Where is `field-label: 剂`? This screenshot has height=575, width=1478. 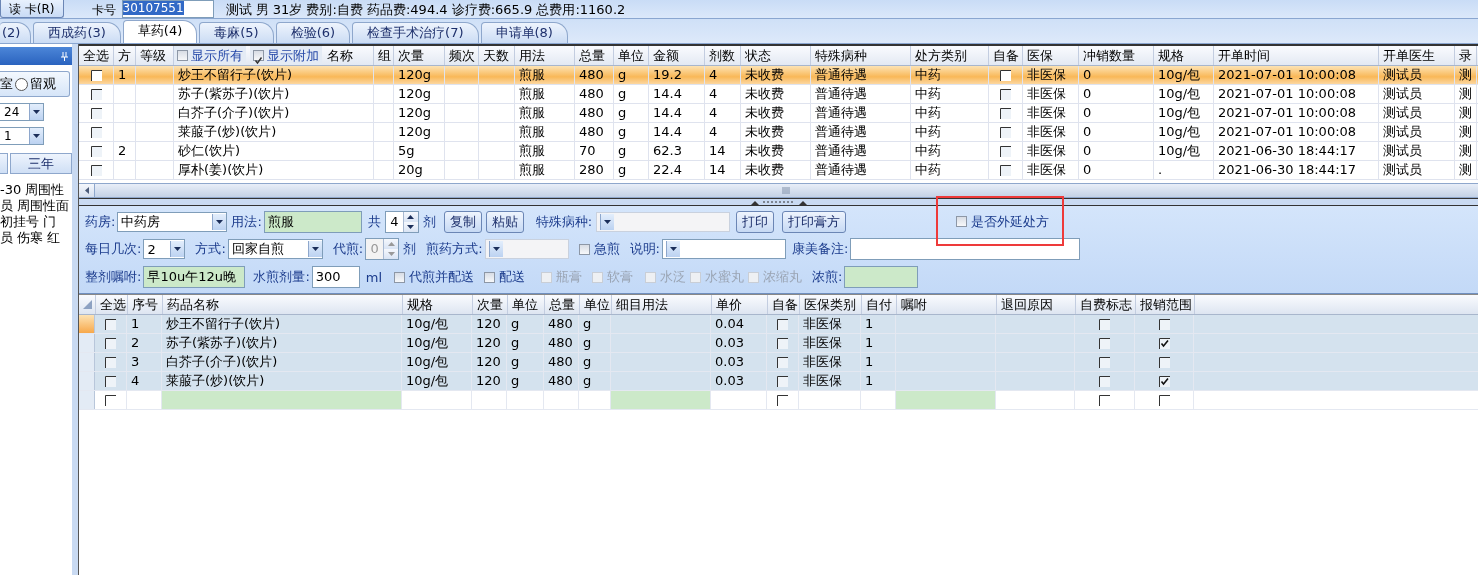
field-label: 剂 is located at coordinates (429, 221).